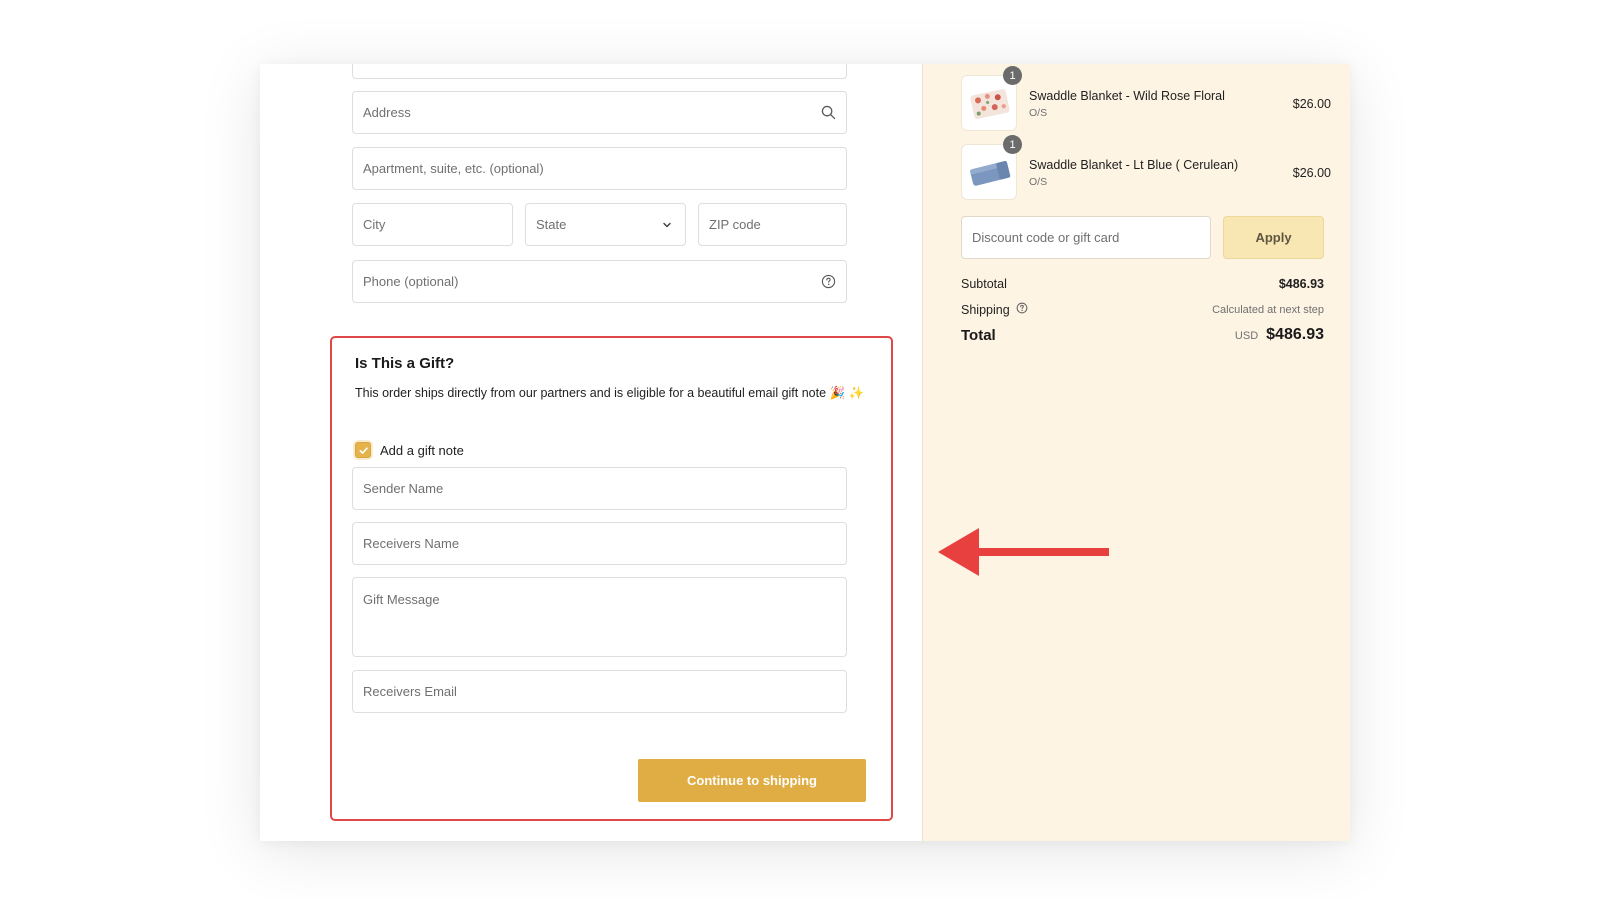 The width and height of the screenshot is (1600, 900). What do you see at coordinates (374, 224) in the screenshot?
I see `city-placeholder: City` at bounding box center [374, 224].